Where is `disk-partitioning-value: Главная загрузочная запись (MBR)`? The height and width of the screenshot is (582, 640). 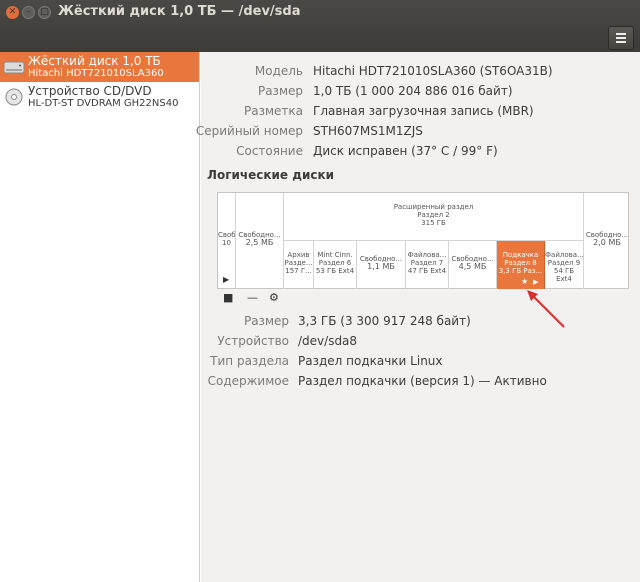 disk-partitioning-value: Главная загрузочная запись (MBR) is located at coordinates (423, 111).